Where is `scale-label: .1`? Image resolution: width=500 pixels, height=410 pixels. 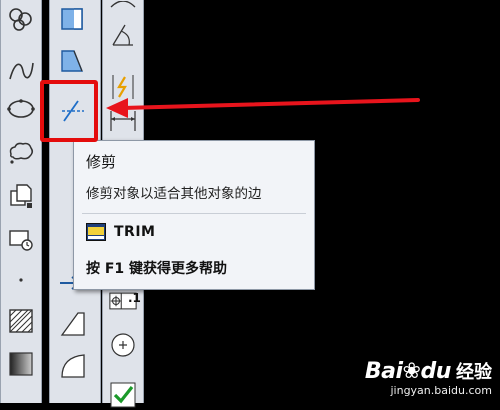 scale-label: .1 is located at coordinates (134, 298).